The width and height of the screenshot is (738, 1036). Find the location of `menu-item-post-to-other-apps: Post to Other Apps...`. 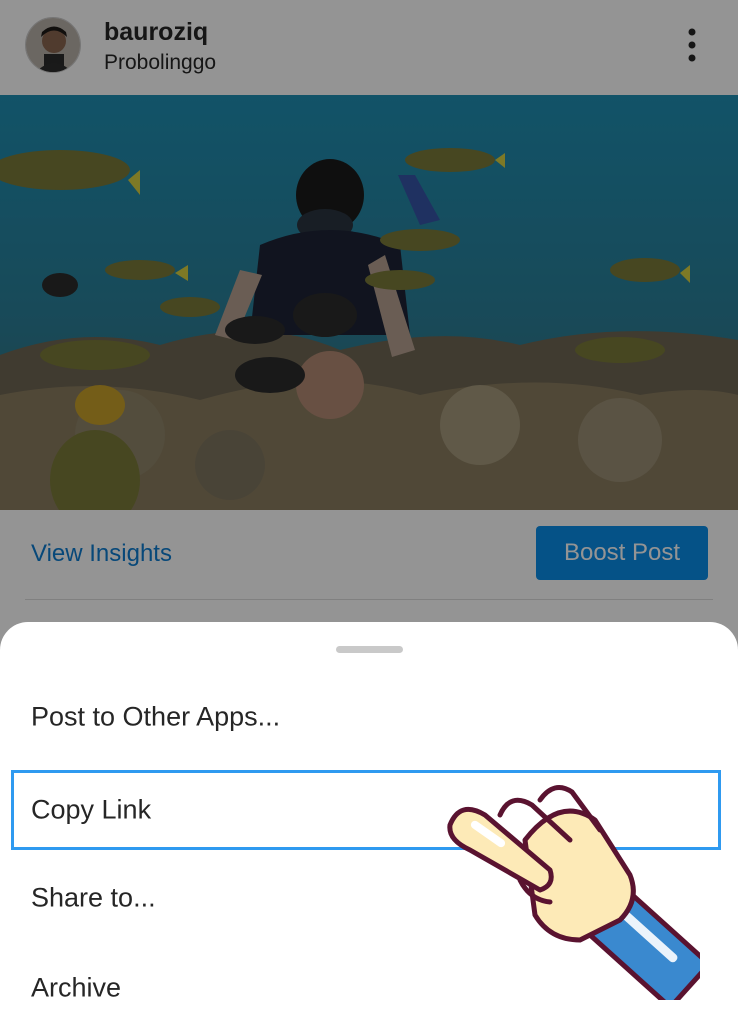

menu-item-post-to-other-apps: Post to Other Apps... is located at coordinates (369, 717).